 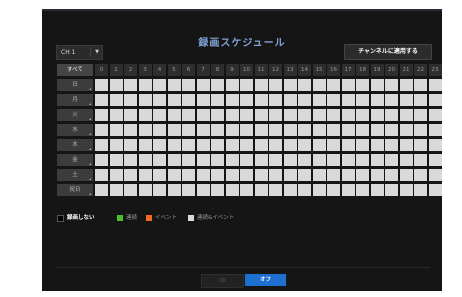 I want to click on hour-header: 13, so click(x=290, y=70).